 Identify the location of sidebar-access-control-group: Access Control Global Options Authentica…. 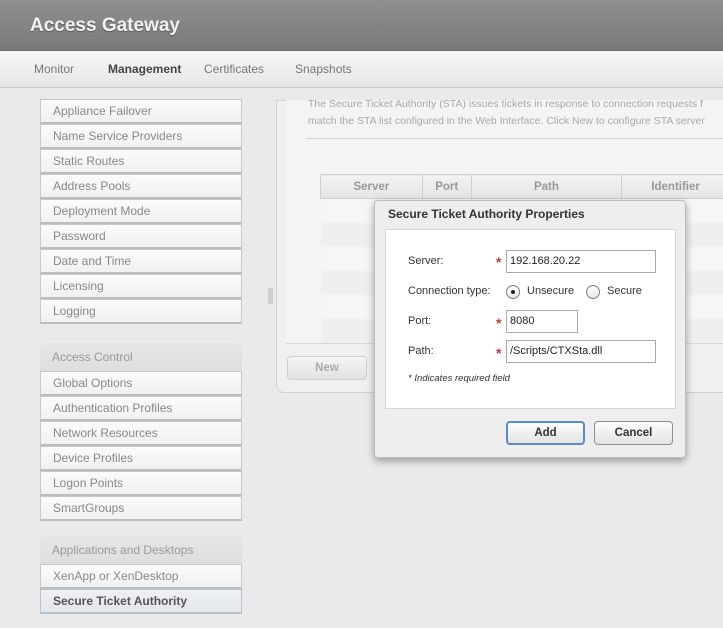
(141, 432).